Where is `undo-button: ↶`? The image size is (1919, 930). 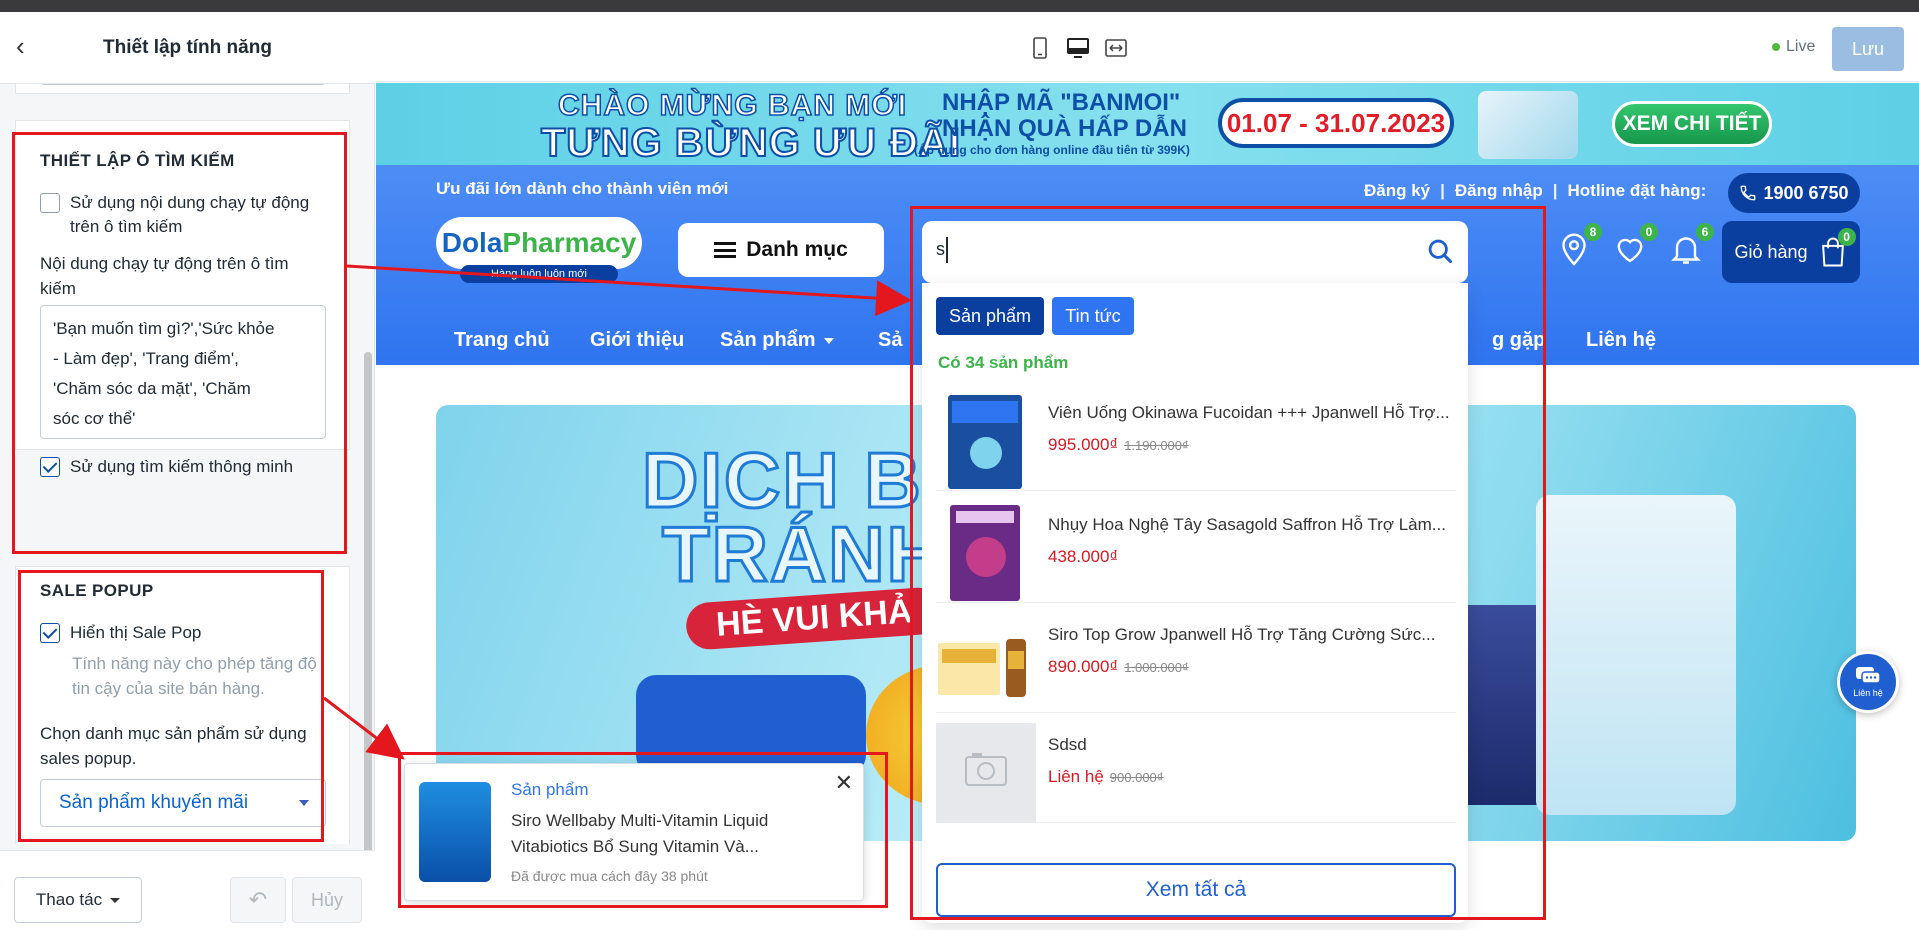 undo-button: ↶ is located at coordinates (258, 900).